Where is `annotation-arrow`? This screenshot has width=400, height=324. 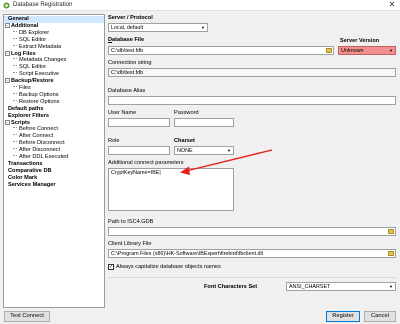
annotation-arrow is located at coordinates (226, 162).